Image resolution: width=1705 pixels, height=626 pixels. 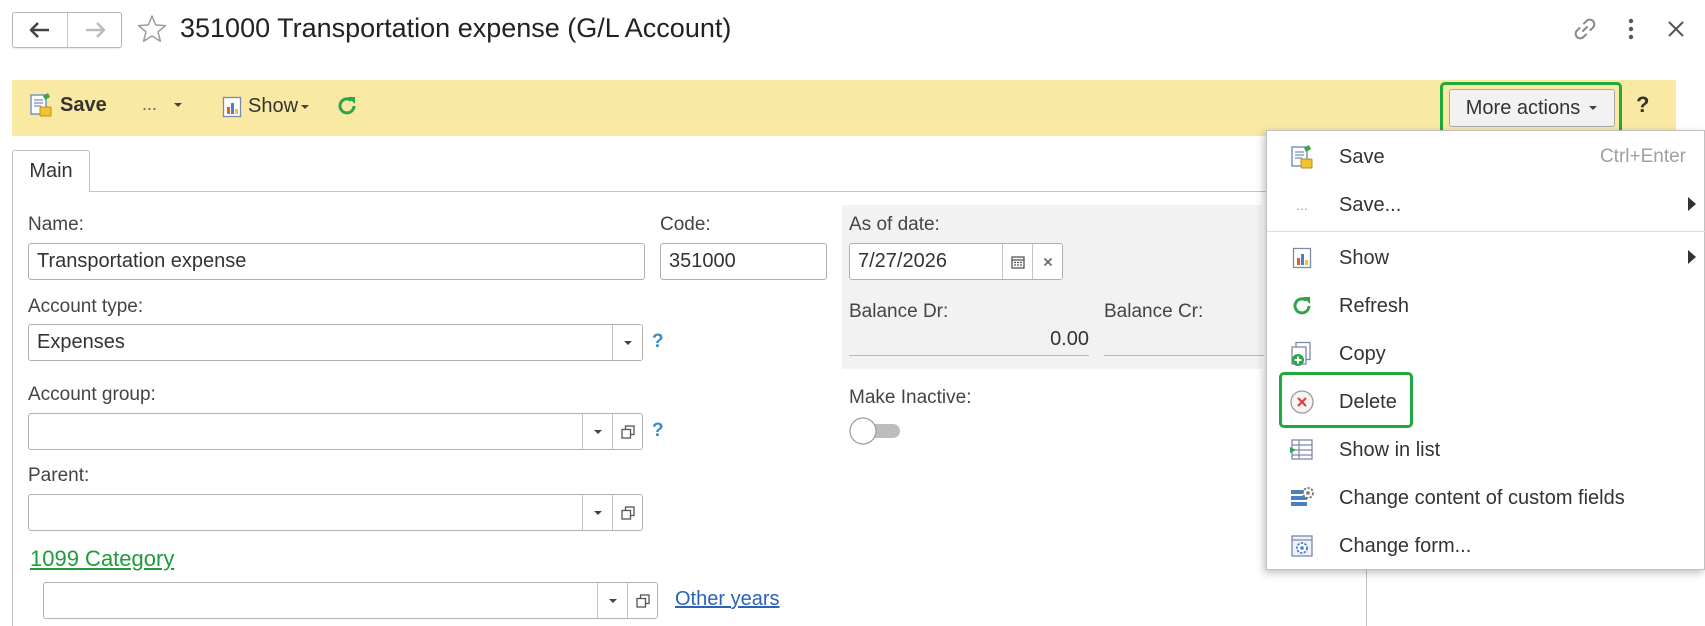 What do you see at coordinates (1486, 258) in the screenshot?
I see `menu-item-show: Show` at bounding box center [1486, 258].